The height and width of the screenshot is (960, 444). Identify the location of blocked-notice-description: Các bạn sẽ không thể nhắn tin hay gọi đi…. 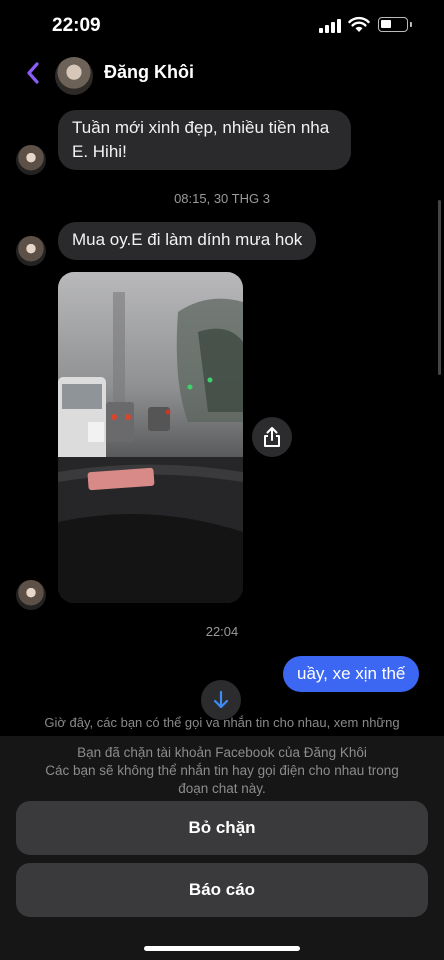
(222, 779).